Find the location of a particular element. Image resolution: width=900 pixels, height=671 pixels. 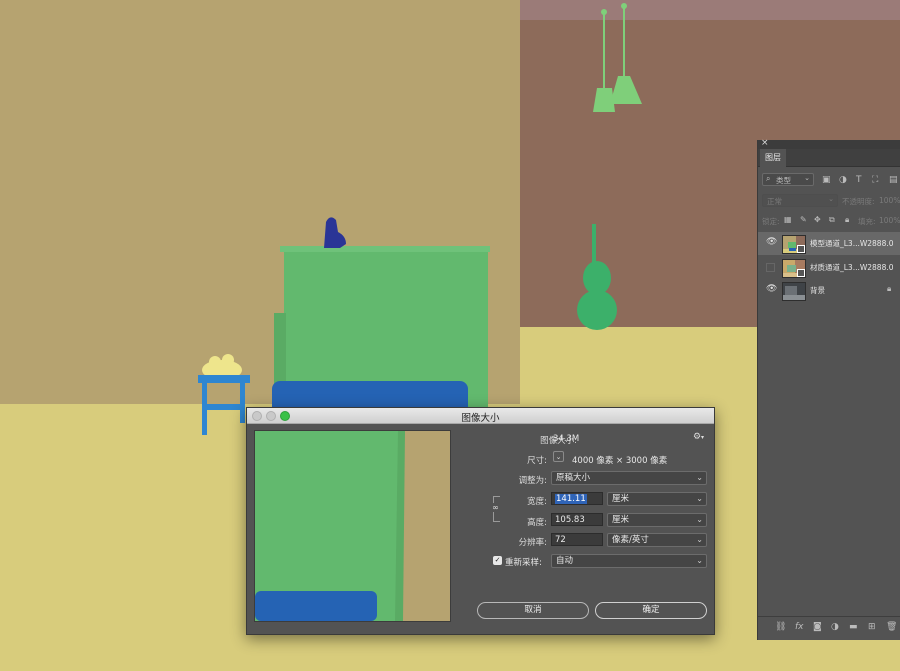

layer-row: 👁︎ 背景 🔒︎ is located at coordinates (829, 290).